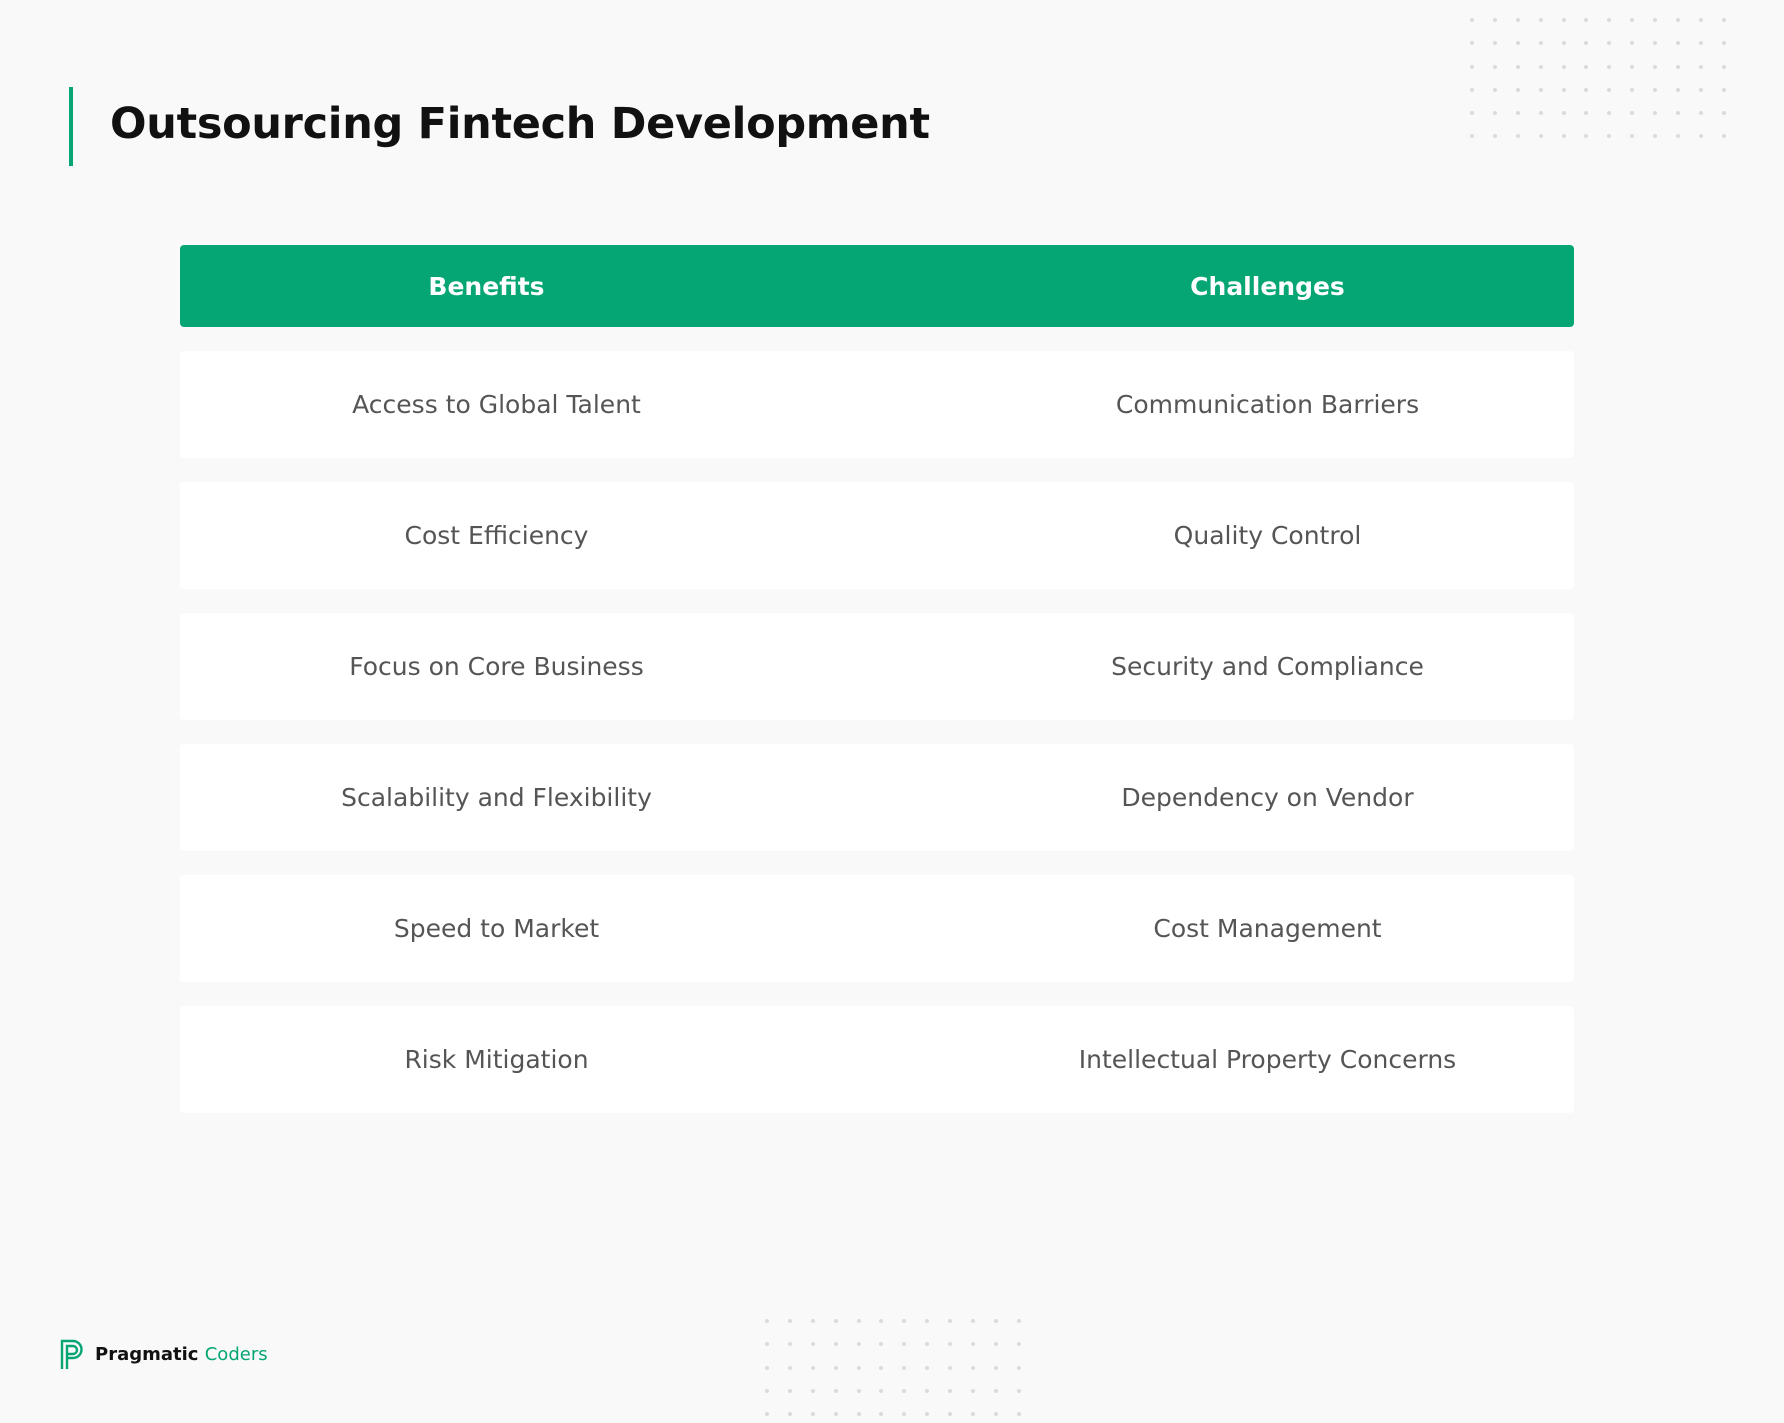 This screenshot has height=1423, width=1784. I want to click on header-benefits: Benefits, so click(486, 286).